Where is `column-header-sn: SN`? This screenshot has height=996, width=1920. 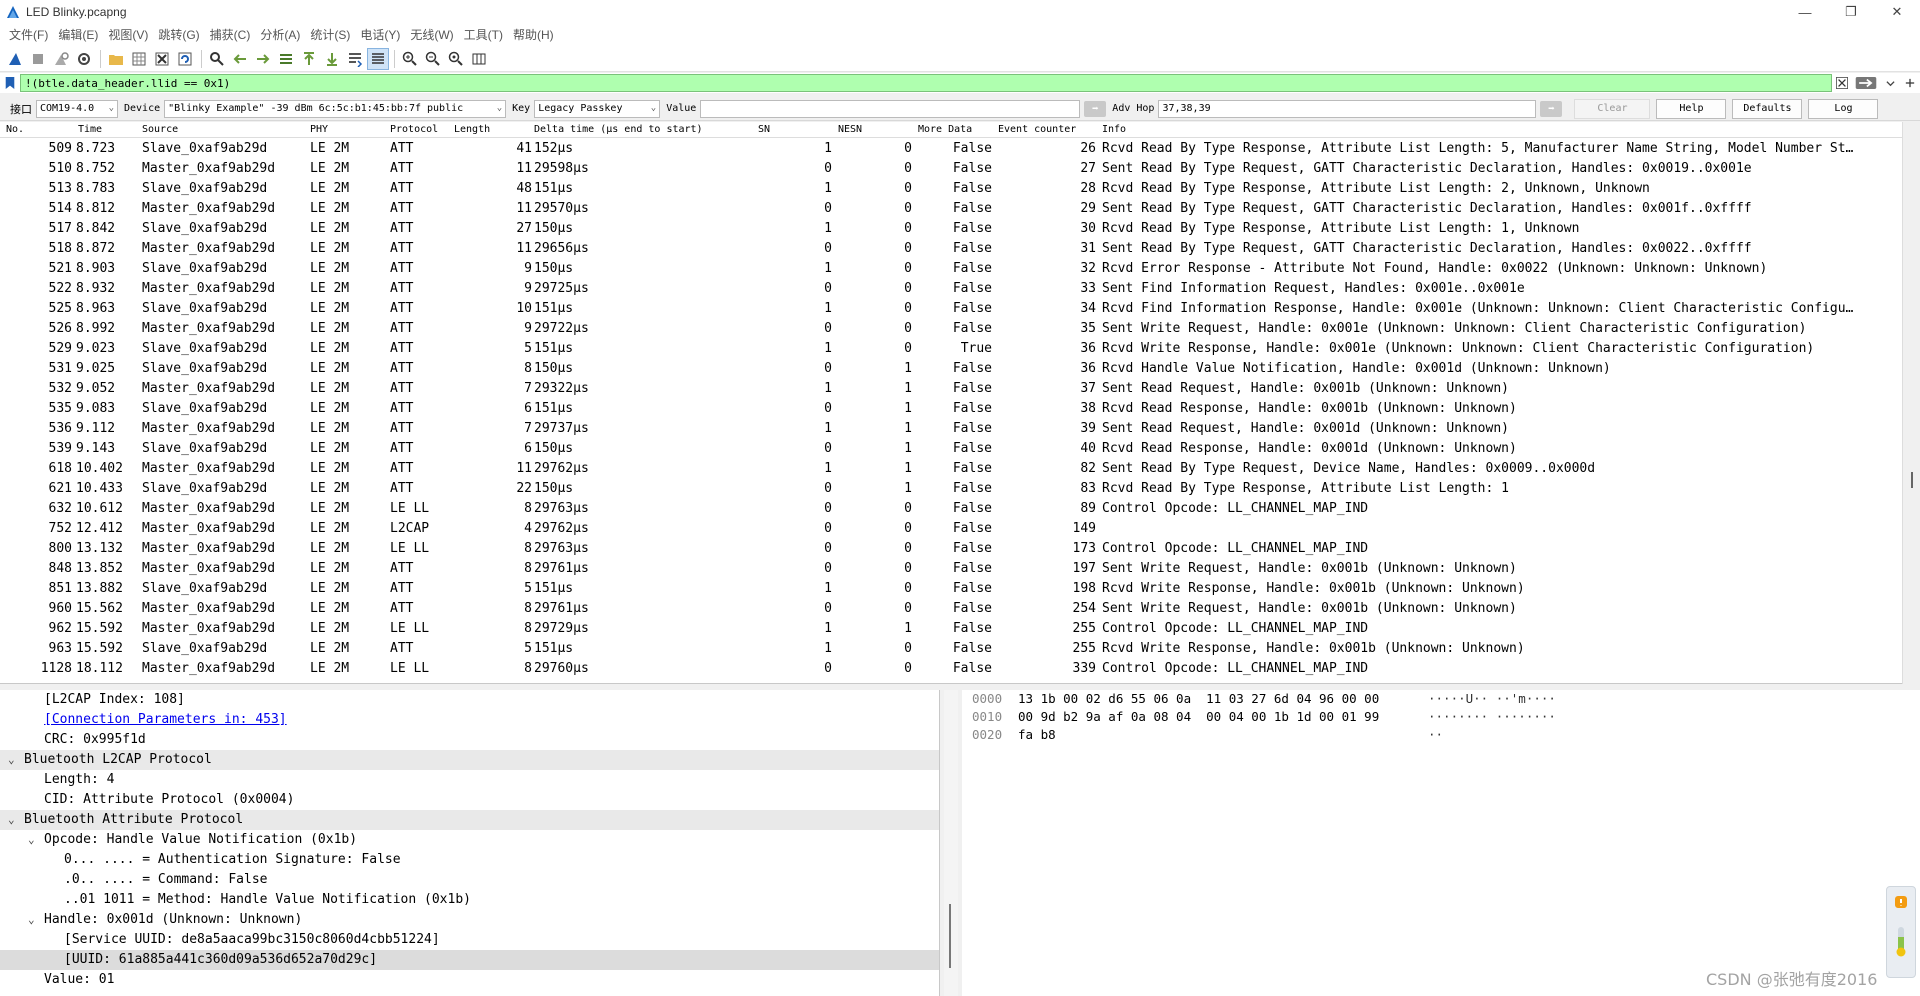
column-header-sn: SN is located at coordinates (764, 129).